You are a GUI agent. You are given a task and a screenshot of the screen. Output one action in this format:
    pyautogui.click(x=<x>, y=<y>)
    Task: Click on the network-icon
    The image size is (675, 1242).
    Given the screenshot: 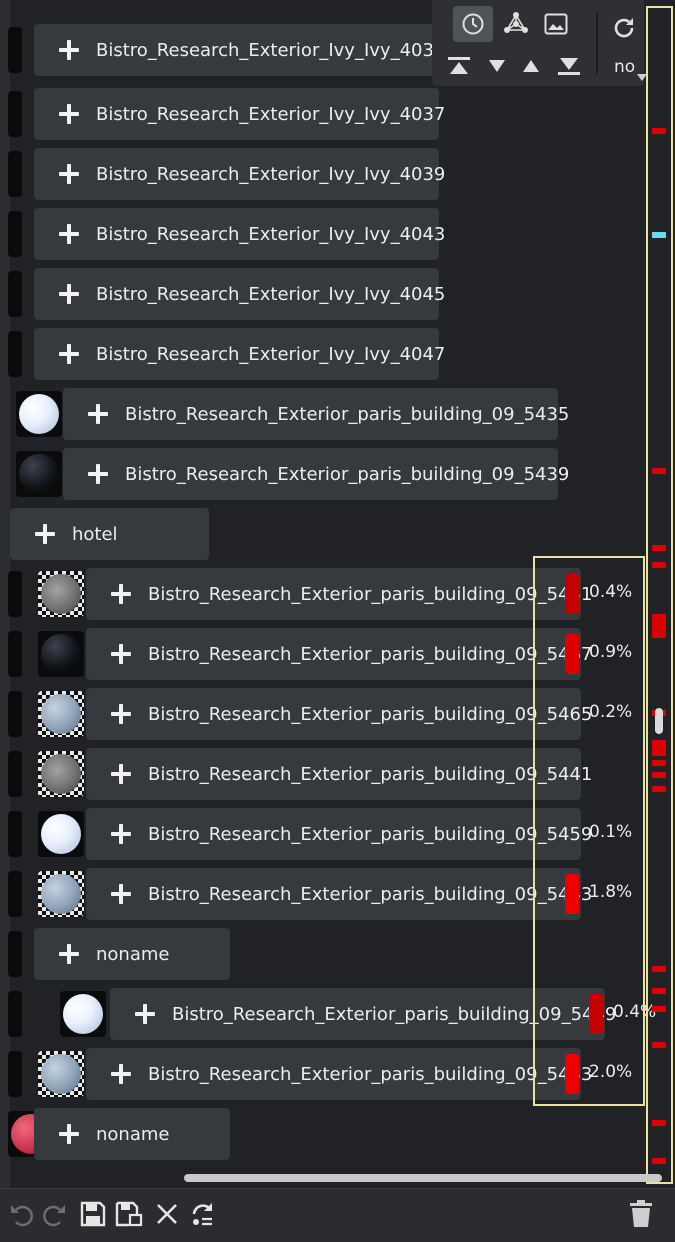 What is the action you would take?
    pyautogui.click(x=516, y=22)
    